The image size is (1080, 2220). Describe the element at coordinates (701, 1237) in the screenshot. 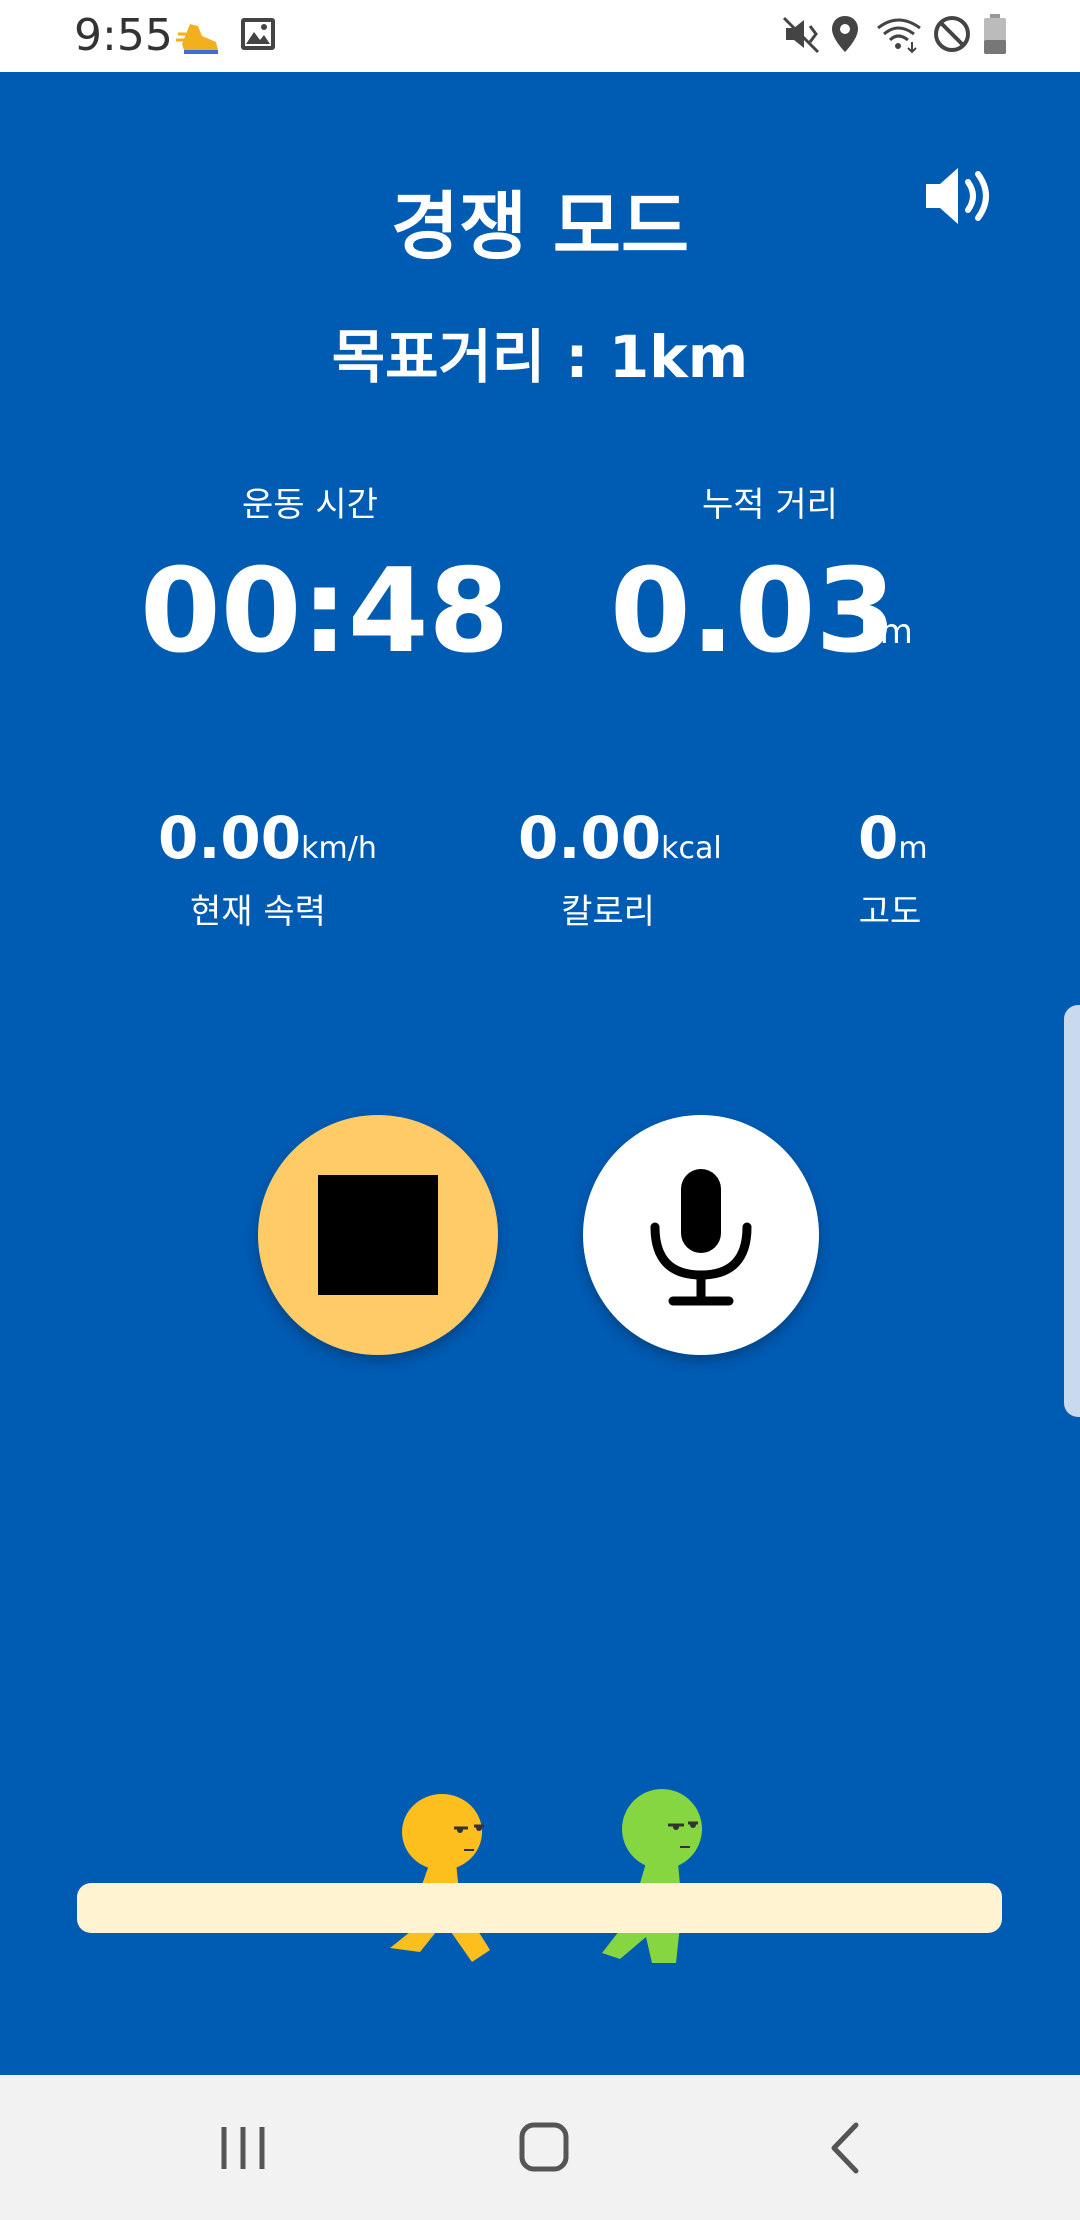

I see `microphone-icon` at that location.